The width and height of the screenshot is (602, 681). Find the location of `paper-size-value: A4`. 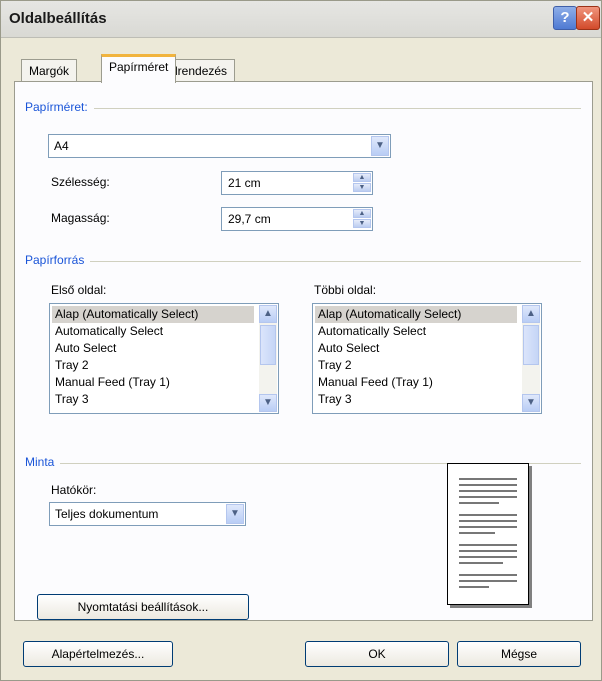

paper-size-value: A4 is located at coordinates (61, 146).